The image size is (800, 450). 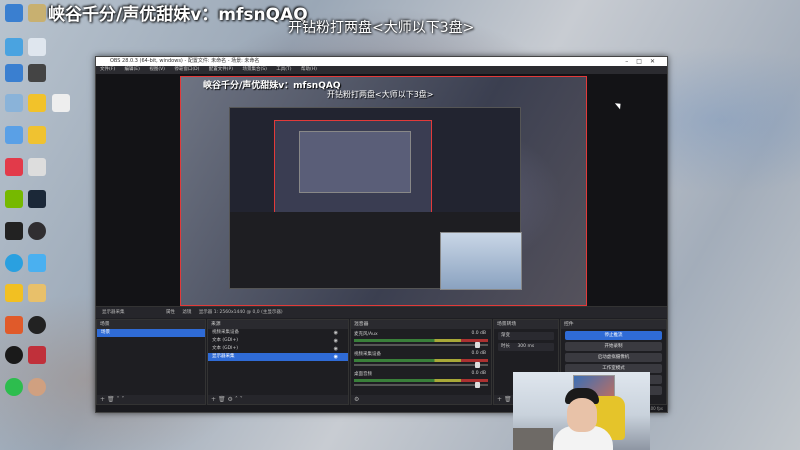 I want to click on sources-footer: + 🗑 ⚙ ˄ ˅, so click(x=278, y=399).